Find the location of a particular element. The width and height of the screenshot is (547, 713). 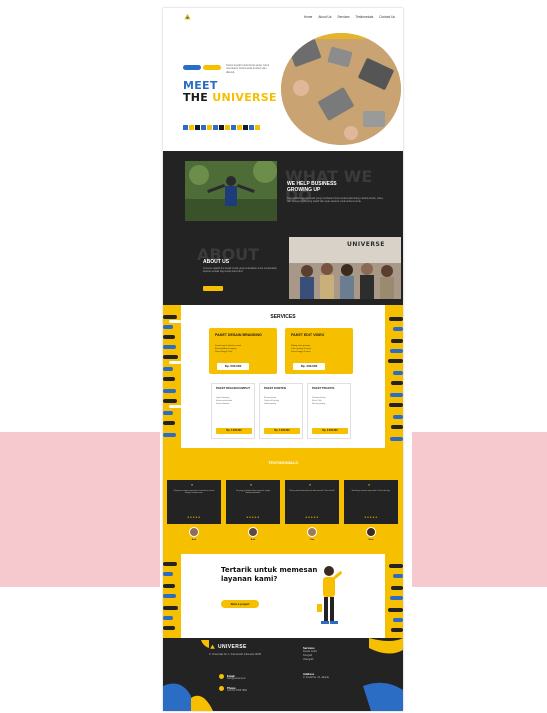

testimonial-author: Andi is located at coordinates (194, 540).